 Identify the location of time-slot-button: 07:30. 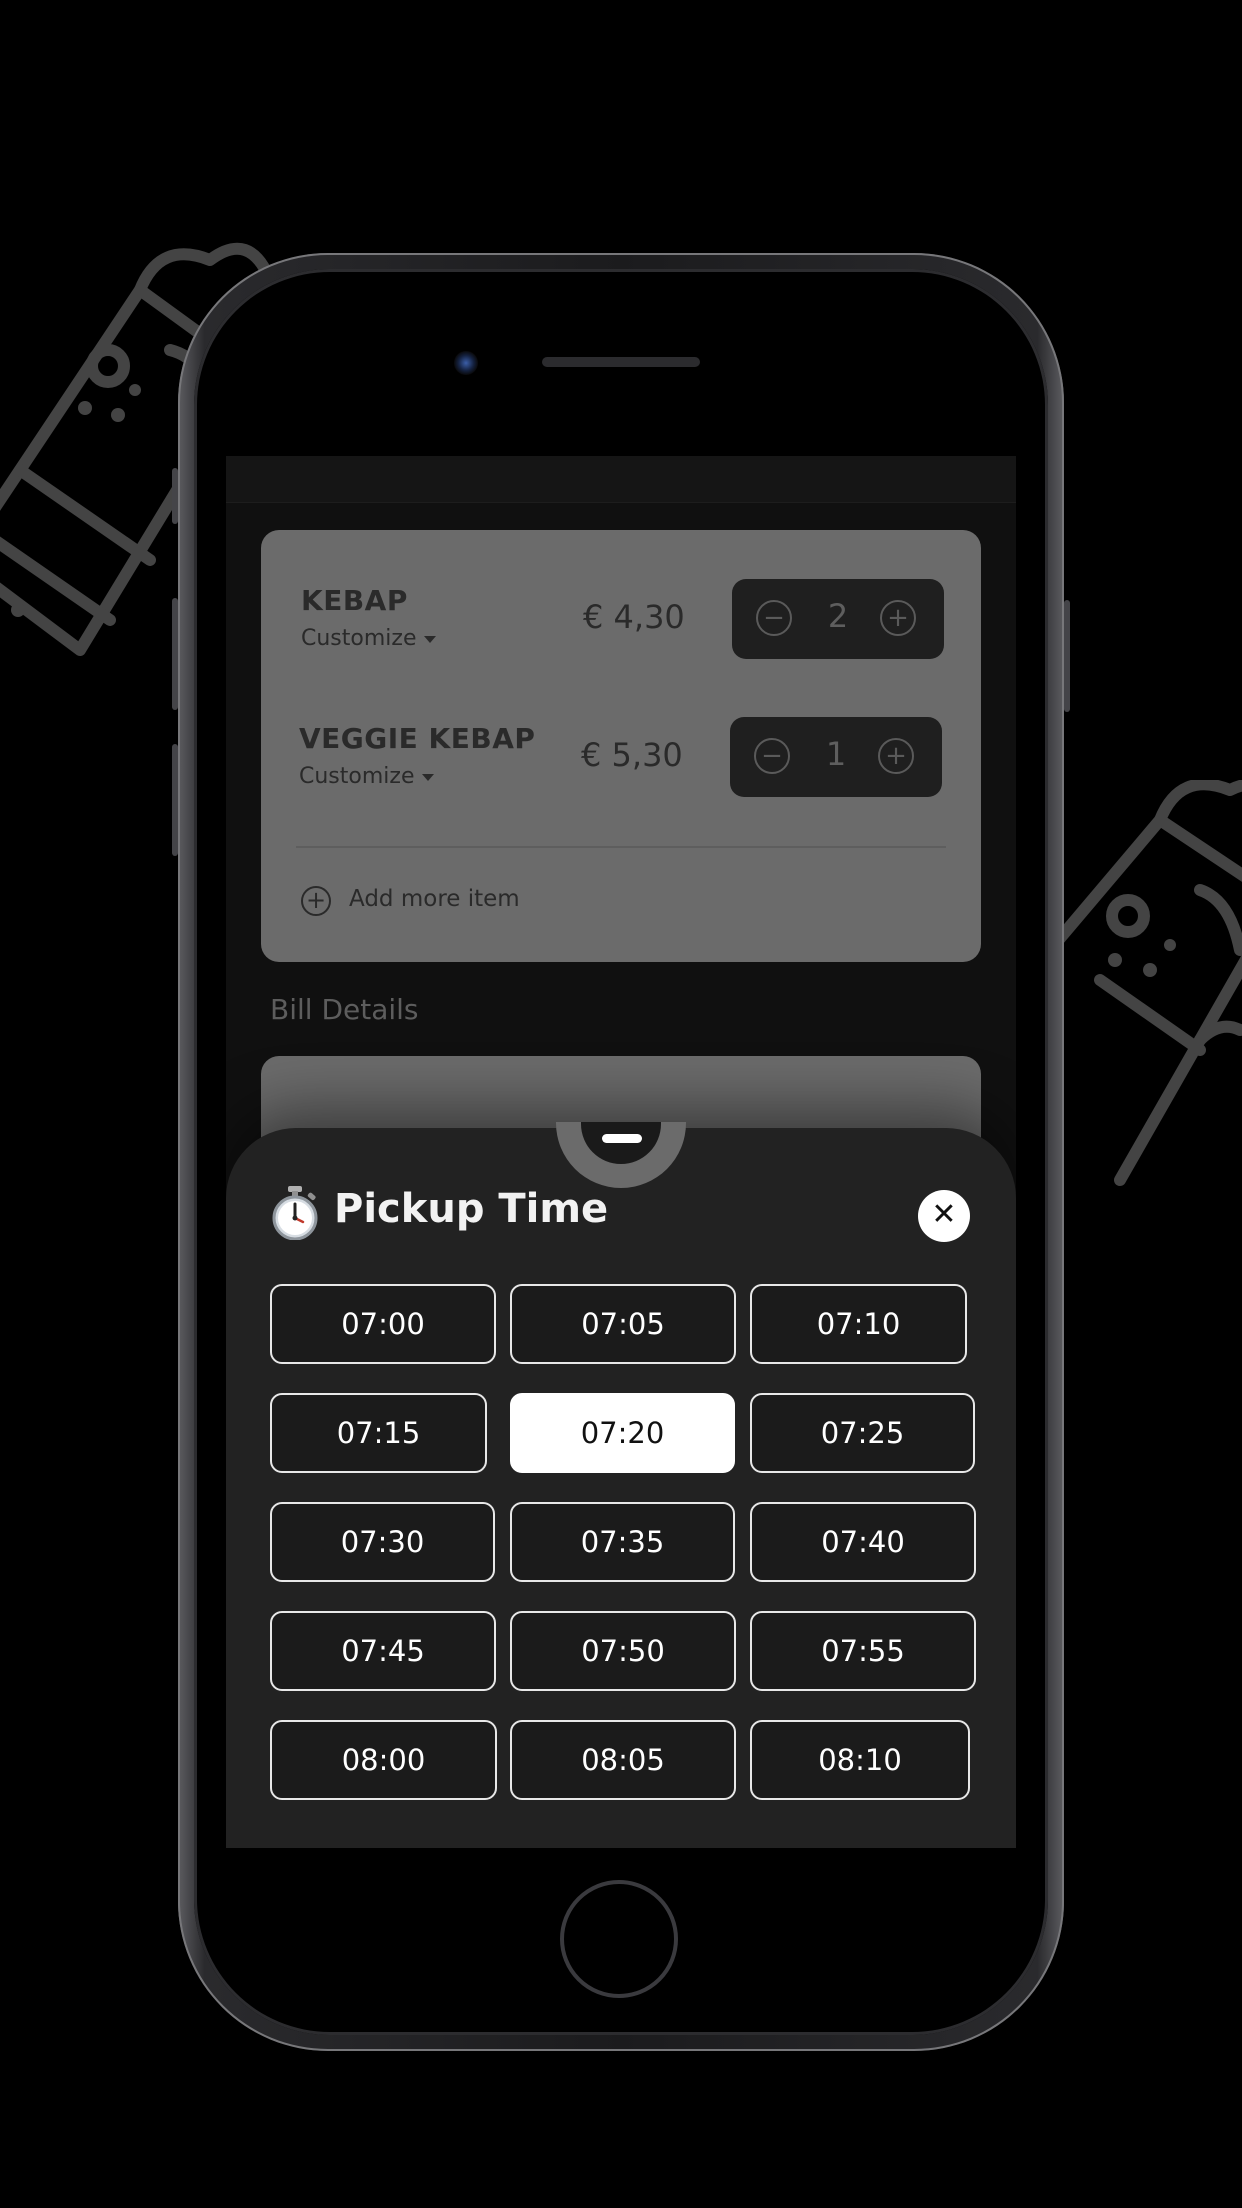
(382, 1542).